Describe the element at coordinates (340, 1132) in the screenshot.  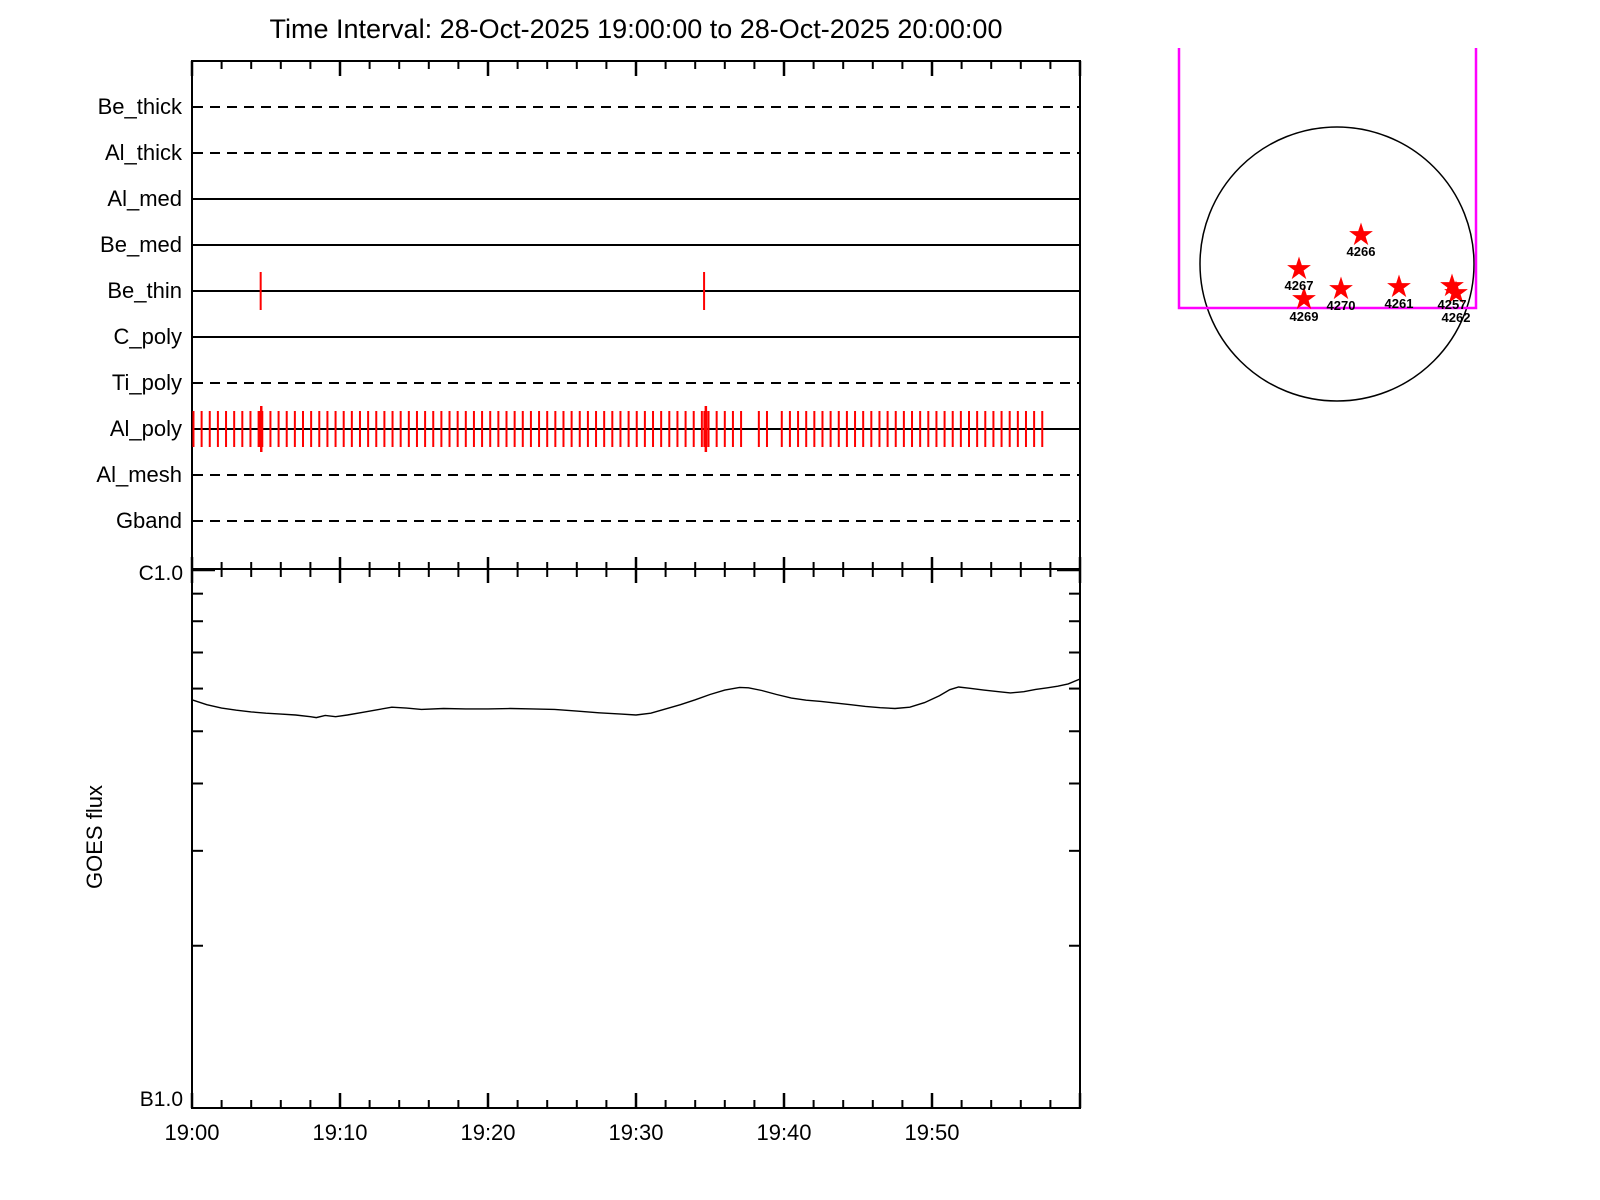
I see `time-tick-label-1910: 19:10` at that location.